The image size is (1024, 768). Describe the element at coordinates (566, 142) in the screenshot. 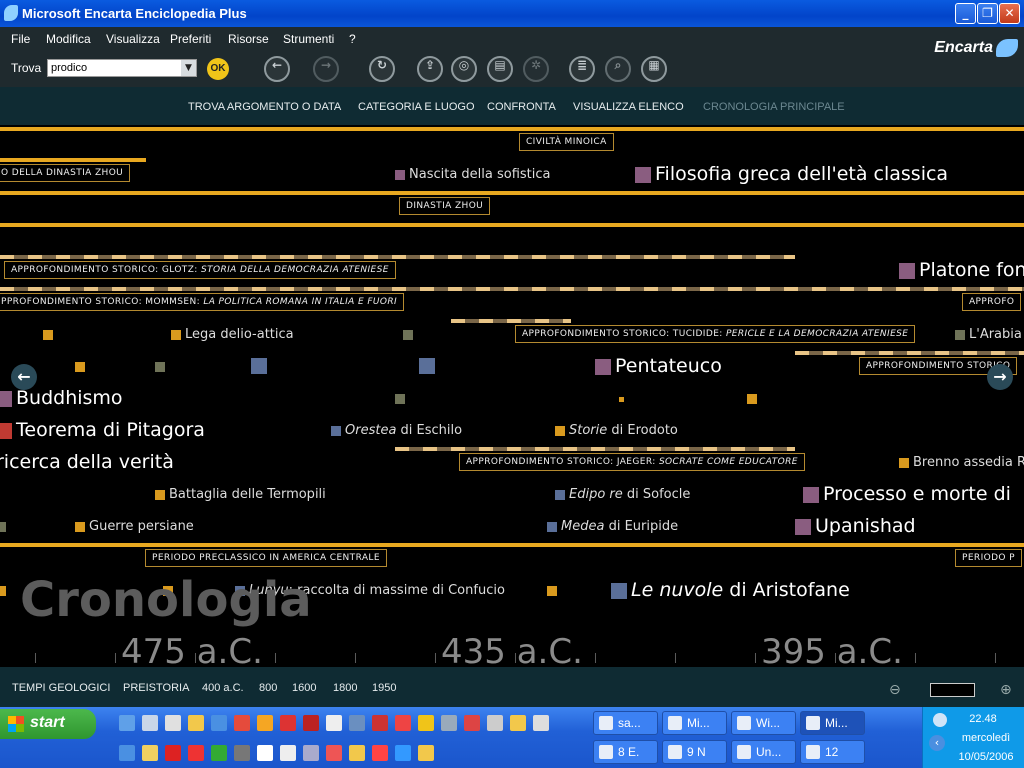

I see `tag-civilta-minoica: CIVILTÀ MINOICA` at that location.